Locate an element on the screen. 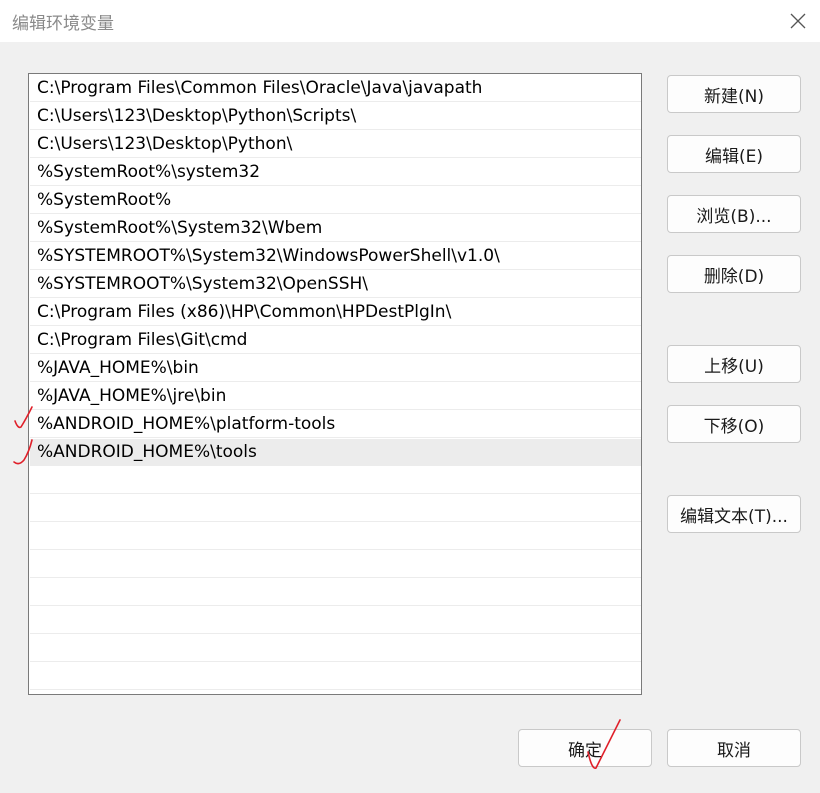 The height and width of the screenshot is (793, 820). window-title: 编辑环境变量 is located at coordinates (63, 24).